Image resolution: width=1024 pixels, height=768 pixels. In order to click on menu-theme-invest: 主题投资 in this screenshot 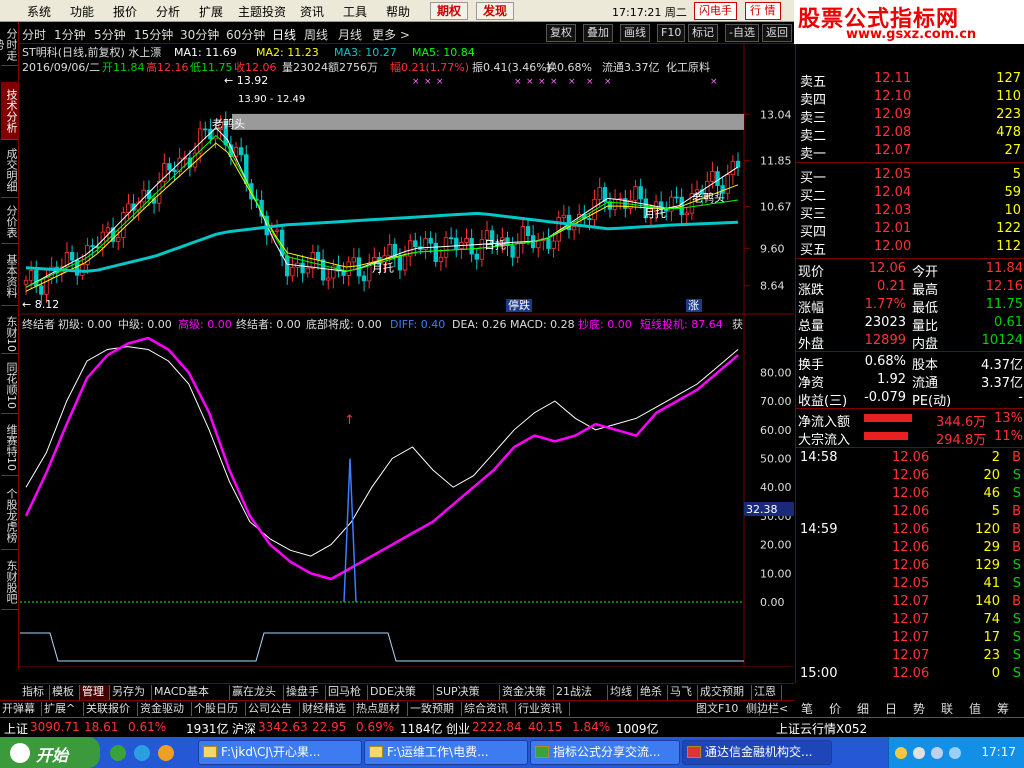, I will do `click(262, 11)`.